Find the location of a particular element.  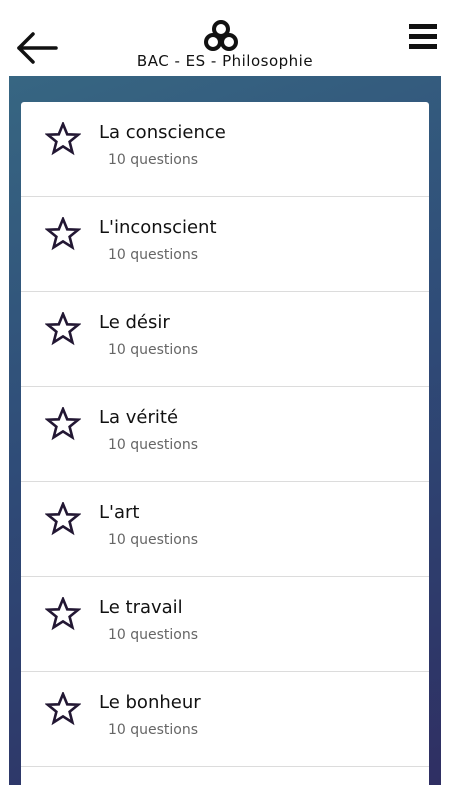

topic-title: Le désir is located at coordinates (134, 322).